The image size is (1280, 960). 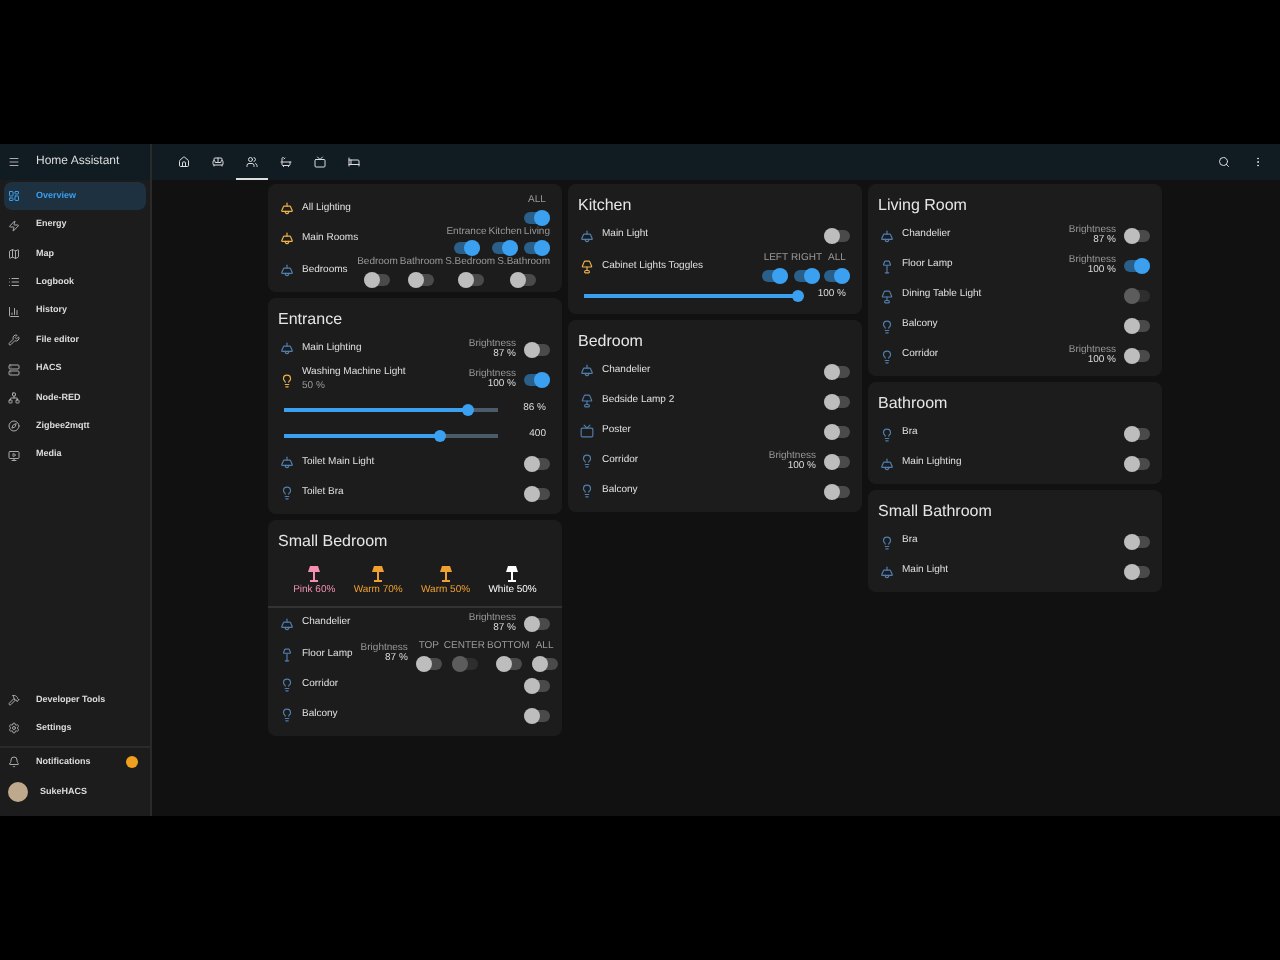 What do you see at coordinates (310, 319) in the screenshot?
I see `card-title: Entrance` at bounding box center [310, 319].